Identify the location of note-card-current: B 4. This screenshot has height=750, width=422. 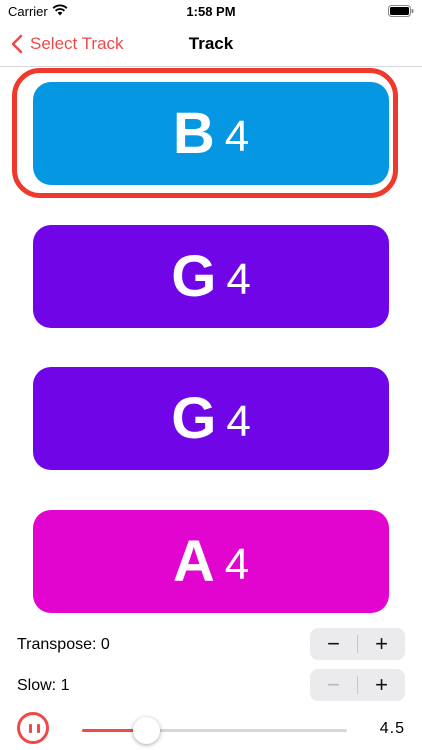
(211, 133).